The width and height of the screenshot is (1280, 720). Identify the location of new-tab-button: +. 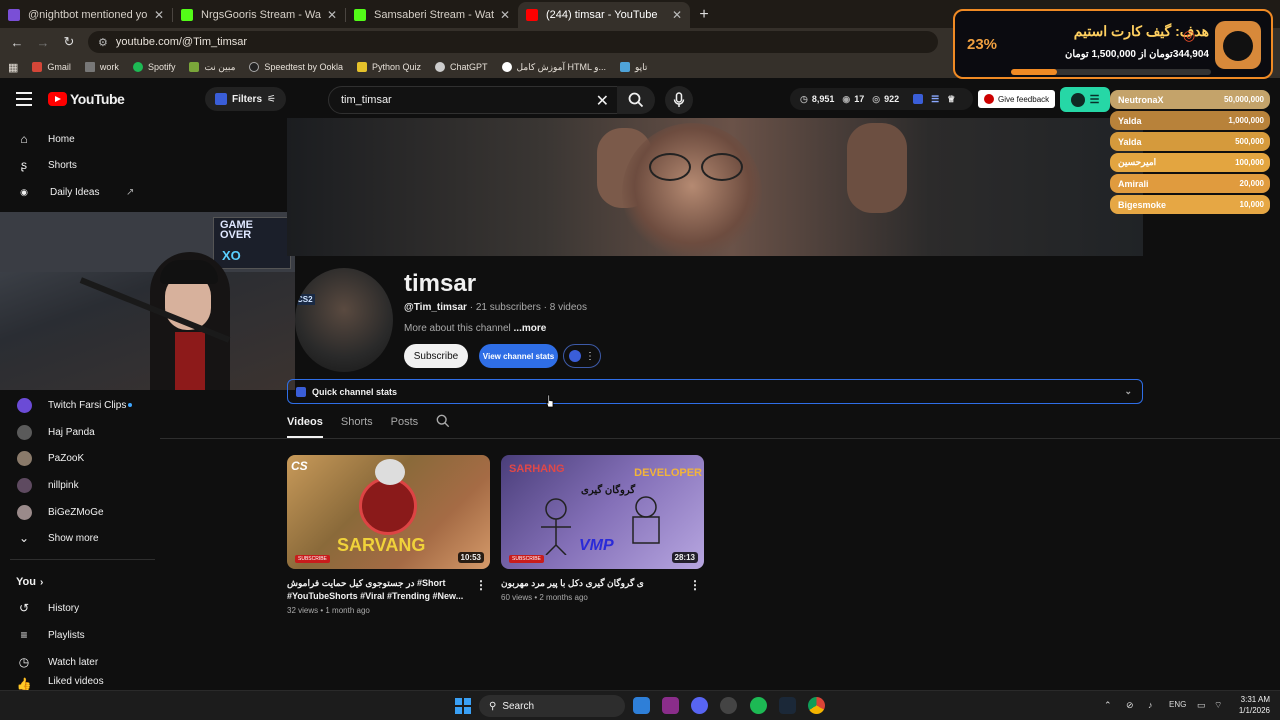
(704, 15).